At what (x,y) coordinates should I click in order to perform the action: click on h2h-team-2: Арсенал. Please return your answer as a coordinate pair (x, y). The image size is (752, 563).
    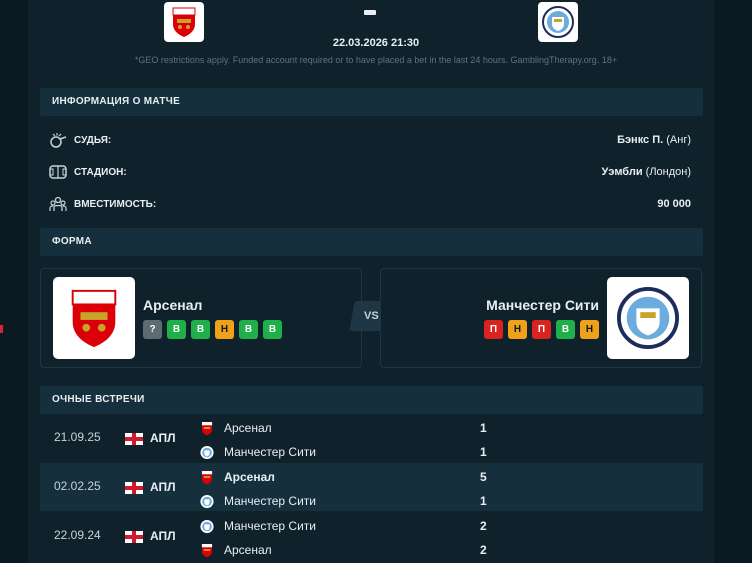
    Looking at the image, I should click on (236, 550).